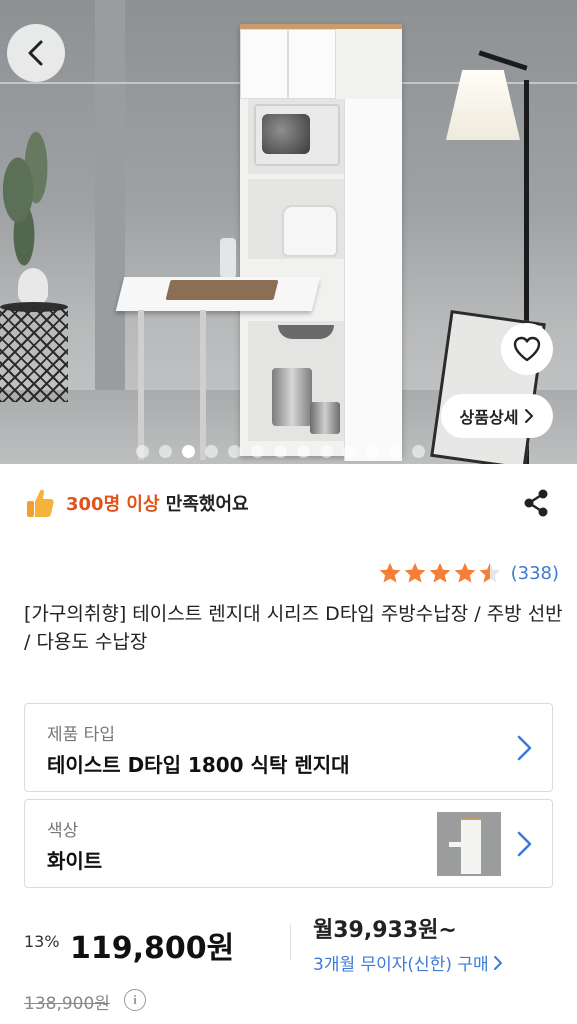 The image size is (577, 1024). Describe the element at coordinates (401, 965) in the screenshot. I see `installment-label: 3개월 무이자(신한) 구매` at that location.